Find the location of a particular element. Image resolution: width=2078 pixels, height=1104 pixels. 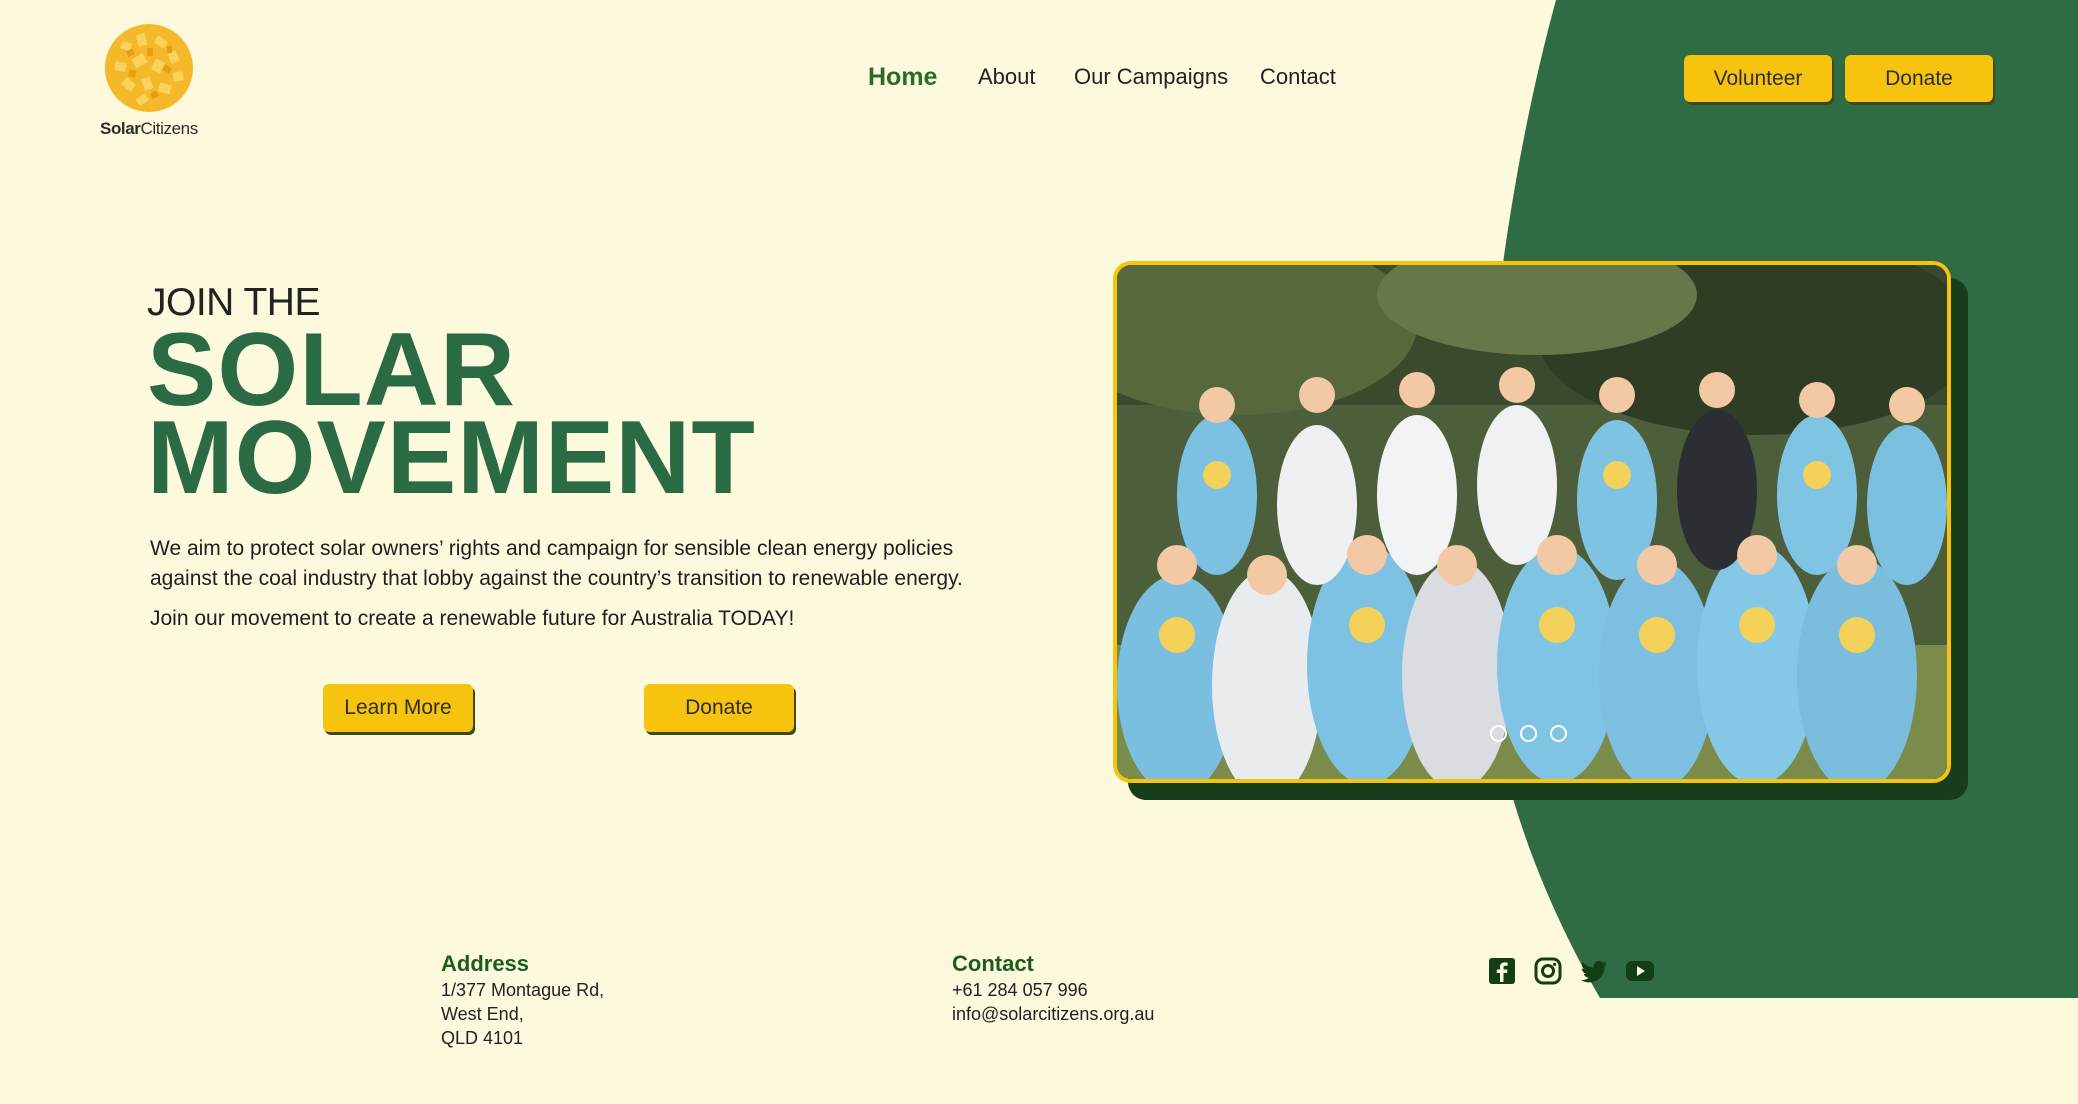

contact-title: Contact is located at coordinates (993, 963).